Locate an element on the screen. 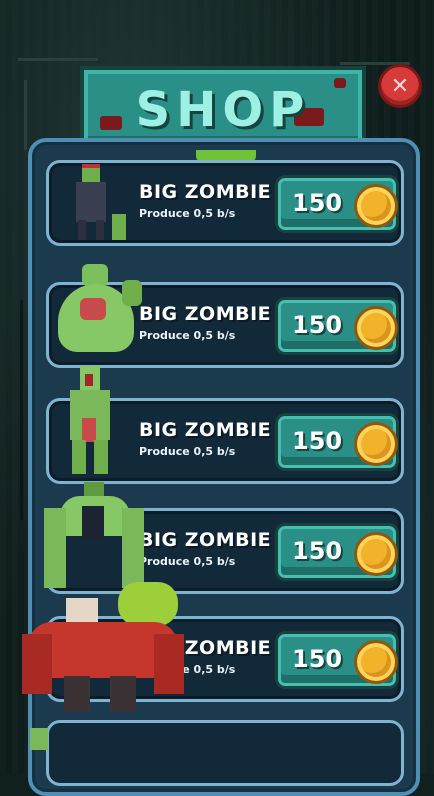 Image resolution: width=434 pixels, height=796 pixels. close-button: ✕ is located at coordinates (400, 86).